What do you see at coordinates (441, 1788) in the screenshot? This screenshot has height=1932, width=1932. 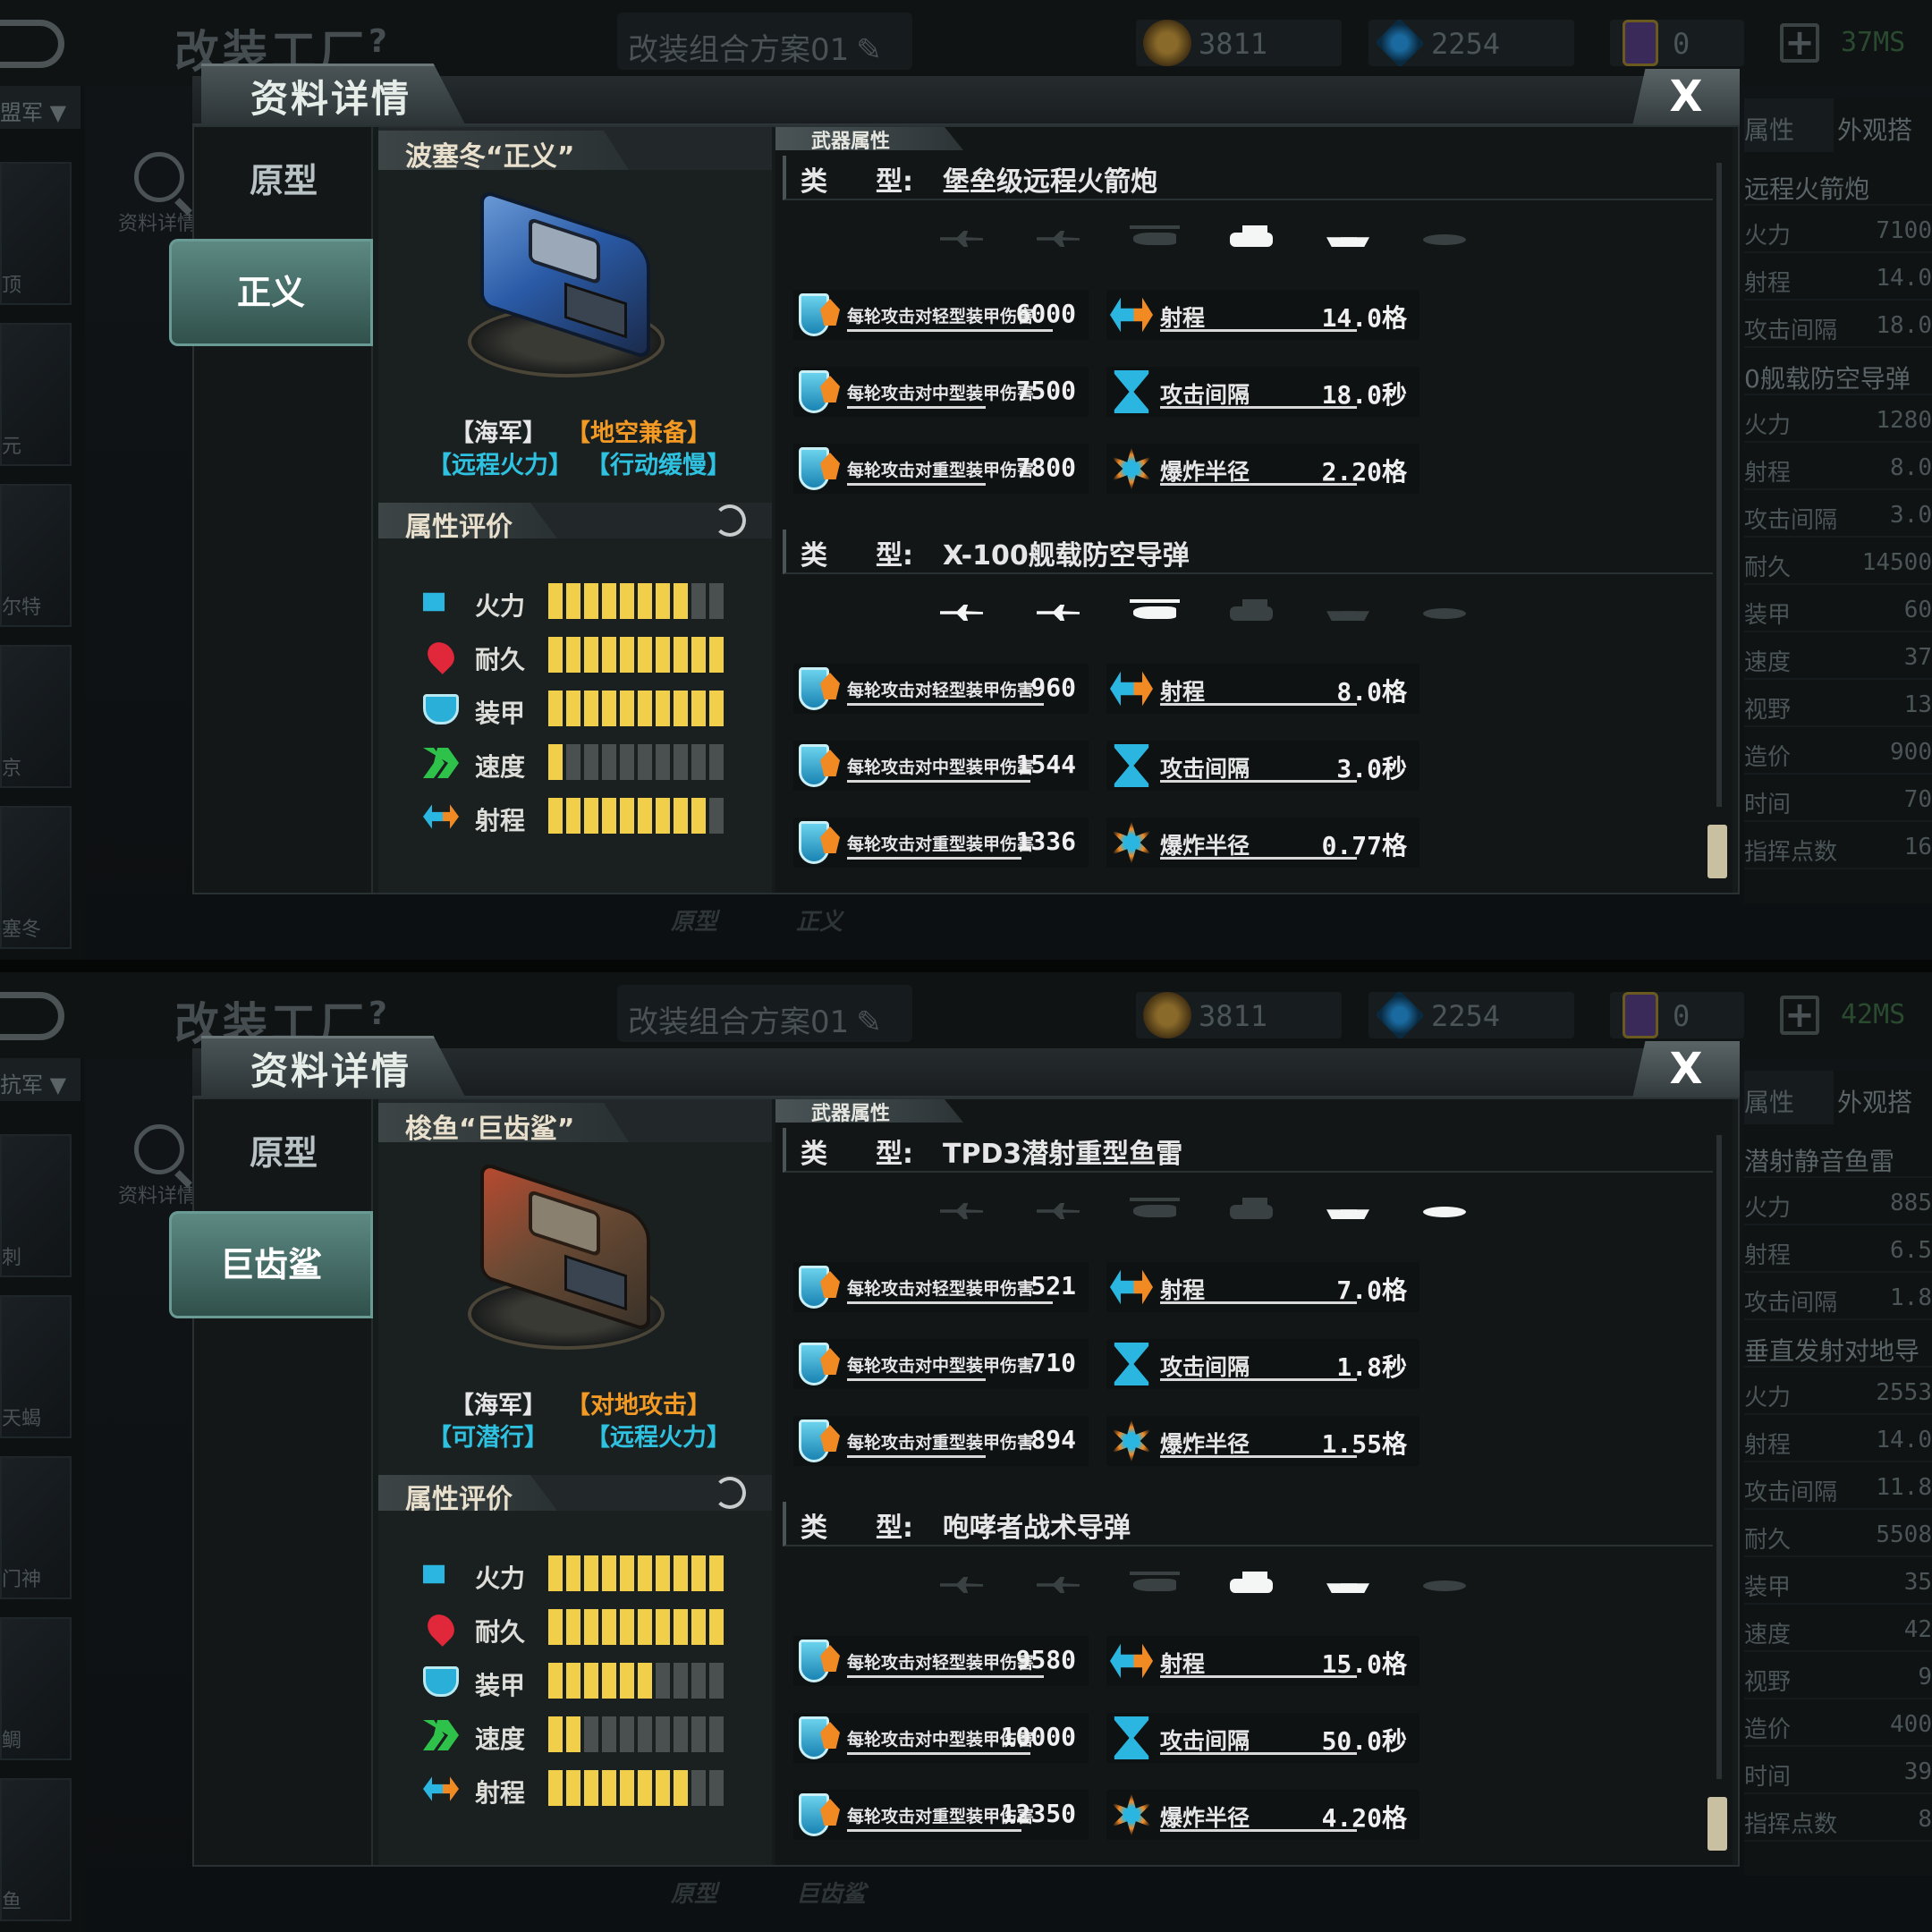 I see `range-arrow-icon` at bounding box center [441, 1788].